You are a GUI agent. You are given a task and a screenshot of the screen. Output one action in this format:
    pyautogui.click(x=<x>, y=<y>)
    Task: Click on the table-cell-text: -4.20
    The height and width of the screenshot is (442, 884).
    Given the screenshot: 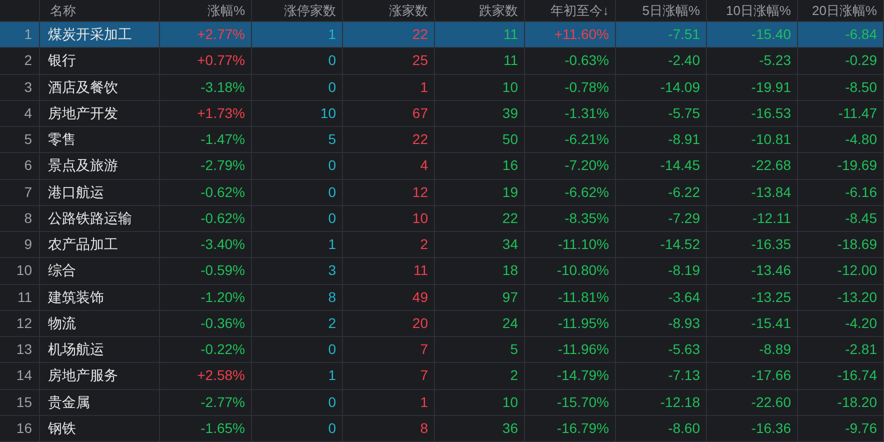 What is the action you would take?
    pyautogui.click(x=861, y=323)
    